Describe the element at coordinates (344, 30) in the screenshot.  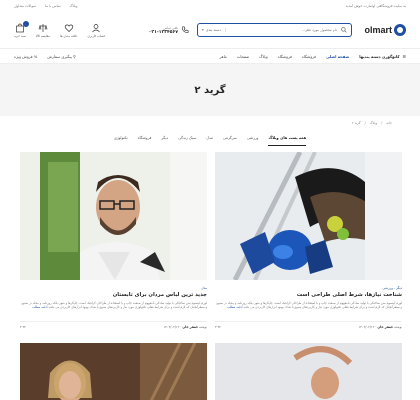
I see `search-icon` at that location.